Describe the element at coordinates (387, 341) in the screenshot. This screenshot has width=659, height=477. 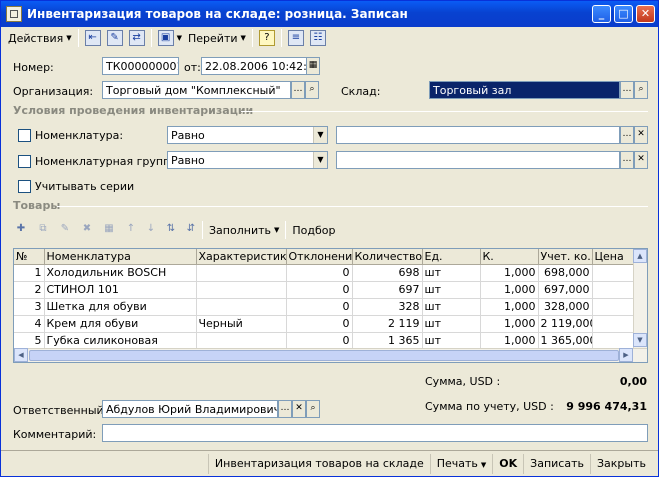
I see `cell: 1 365` at that location.